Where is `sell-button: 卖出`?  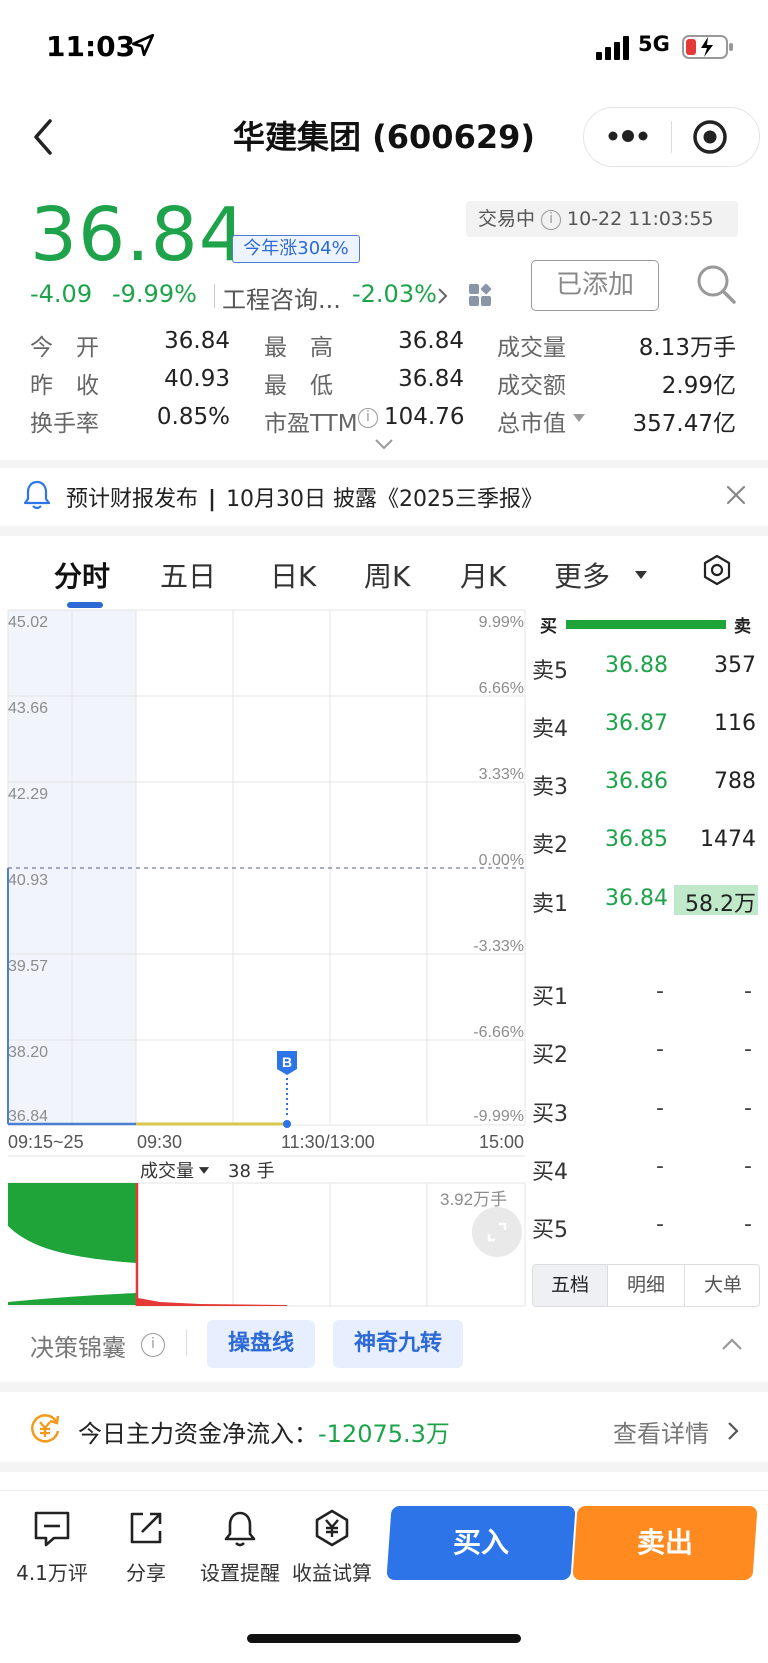
sell-button: 卖出 is located at coordinates (665, 1543).